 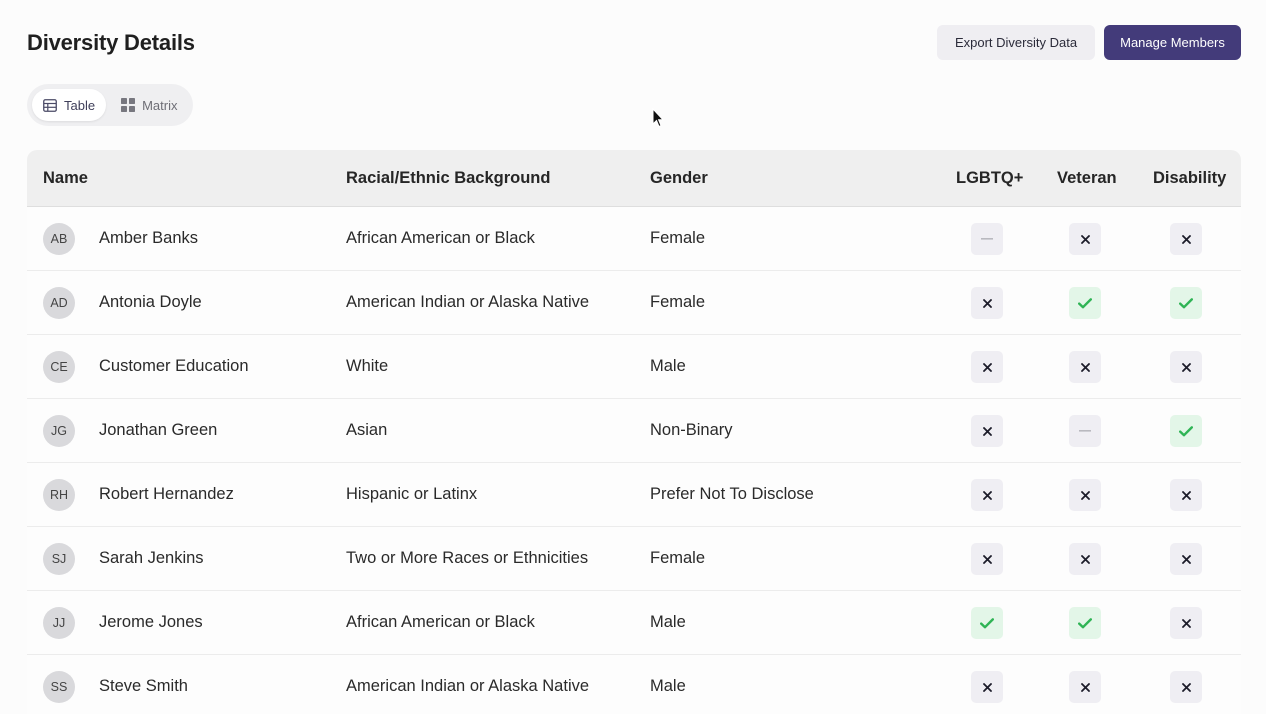 What do you see at coordinates (987, 239) in the screenshot?
I see `lgbtq-not-disclosed-dash-icon` at bounding box center [987, 239].